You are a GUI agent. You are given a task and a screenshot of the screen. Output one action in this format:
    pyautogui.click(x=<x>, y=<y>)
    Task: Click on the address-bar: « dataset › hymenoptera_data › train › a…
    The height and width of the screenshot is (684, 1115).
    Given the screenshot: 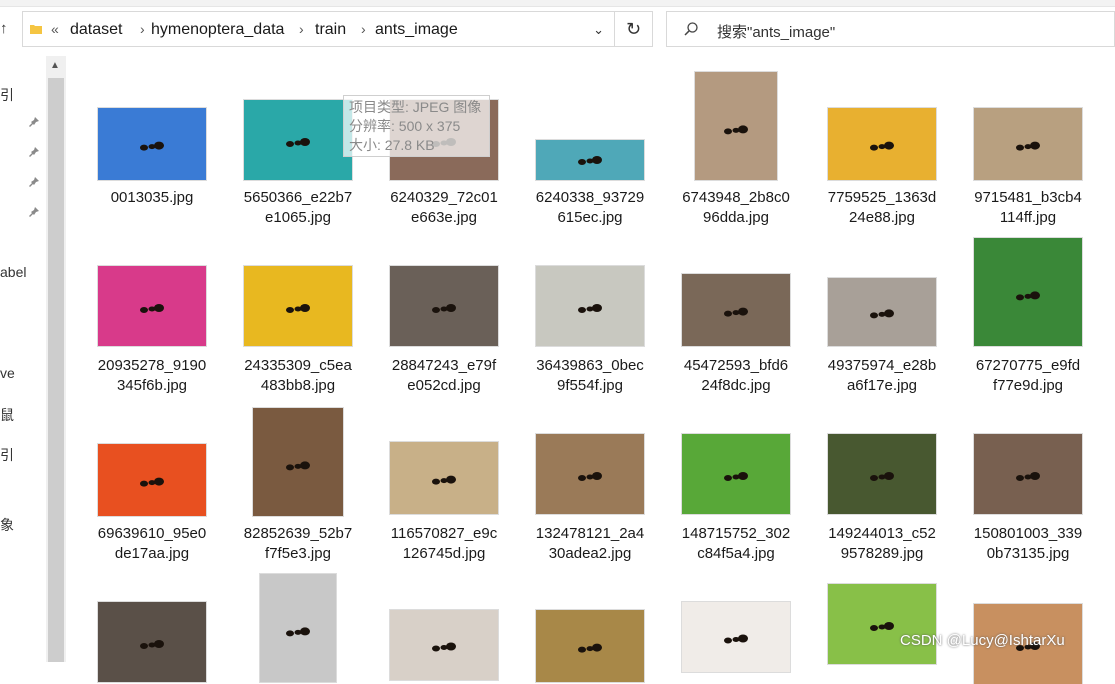 What is the action you would take?
    pyautogui.click(x=318, y=29)
    